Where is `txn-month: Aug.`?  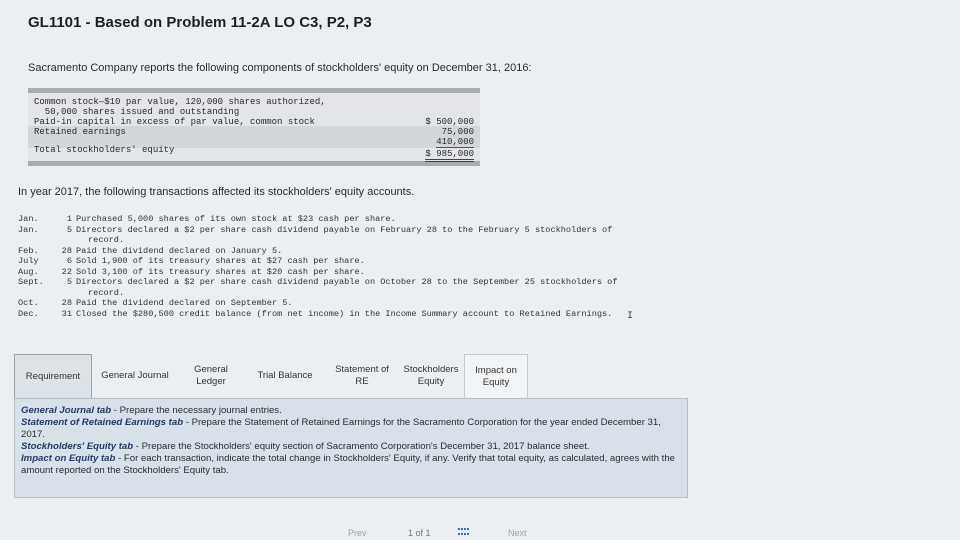
txn-month: Aug. is located at coordinates (28, 271).